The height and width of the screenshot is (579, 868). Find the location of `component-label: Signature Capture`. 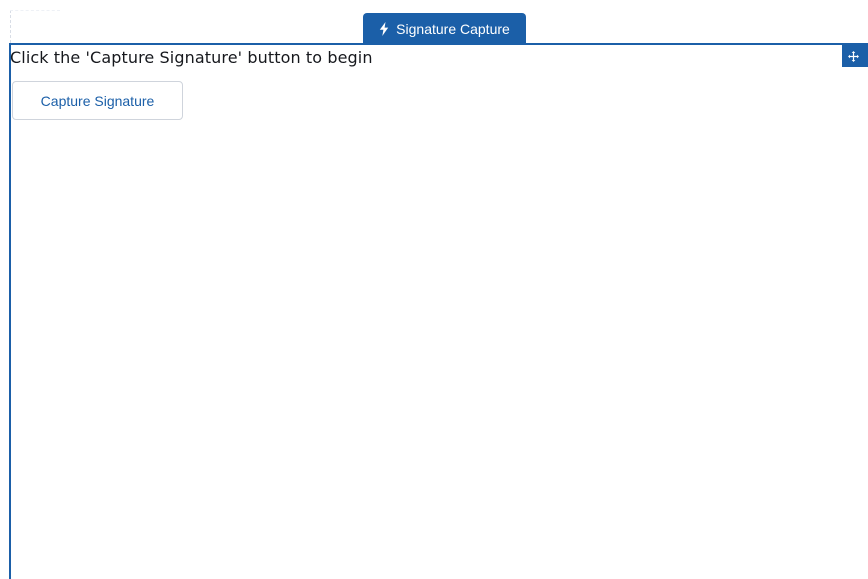

component-label: Signature Capture is located at coordinates (453, 28).